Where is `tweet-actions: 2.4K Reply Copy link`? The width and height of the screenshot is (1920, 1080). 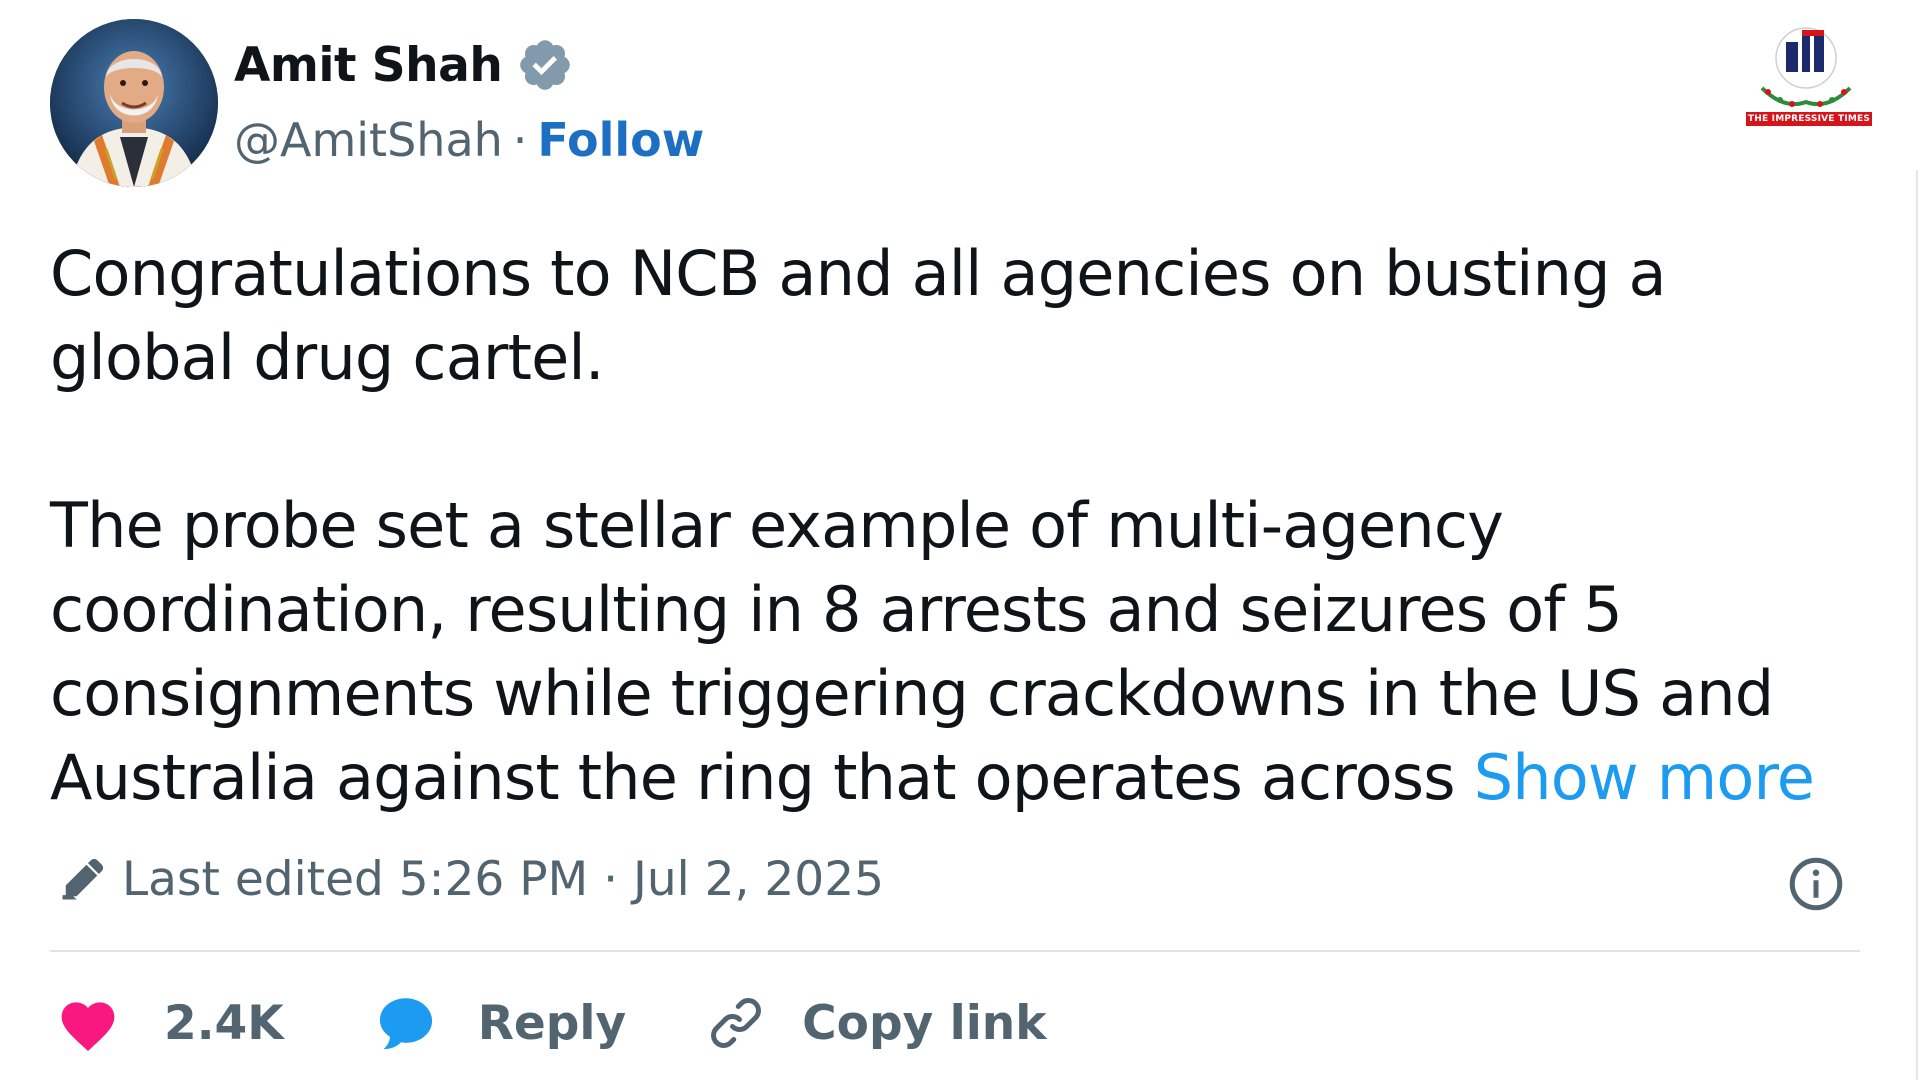
tweet-actions: 2.4K Reply Copy link is located at coordinates (551, 1023).